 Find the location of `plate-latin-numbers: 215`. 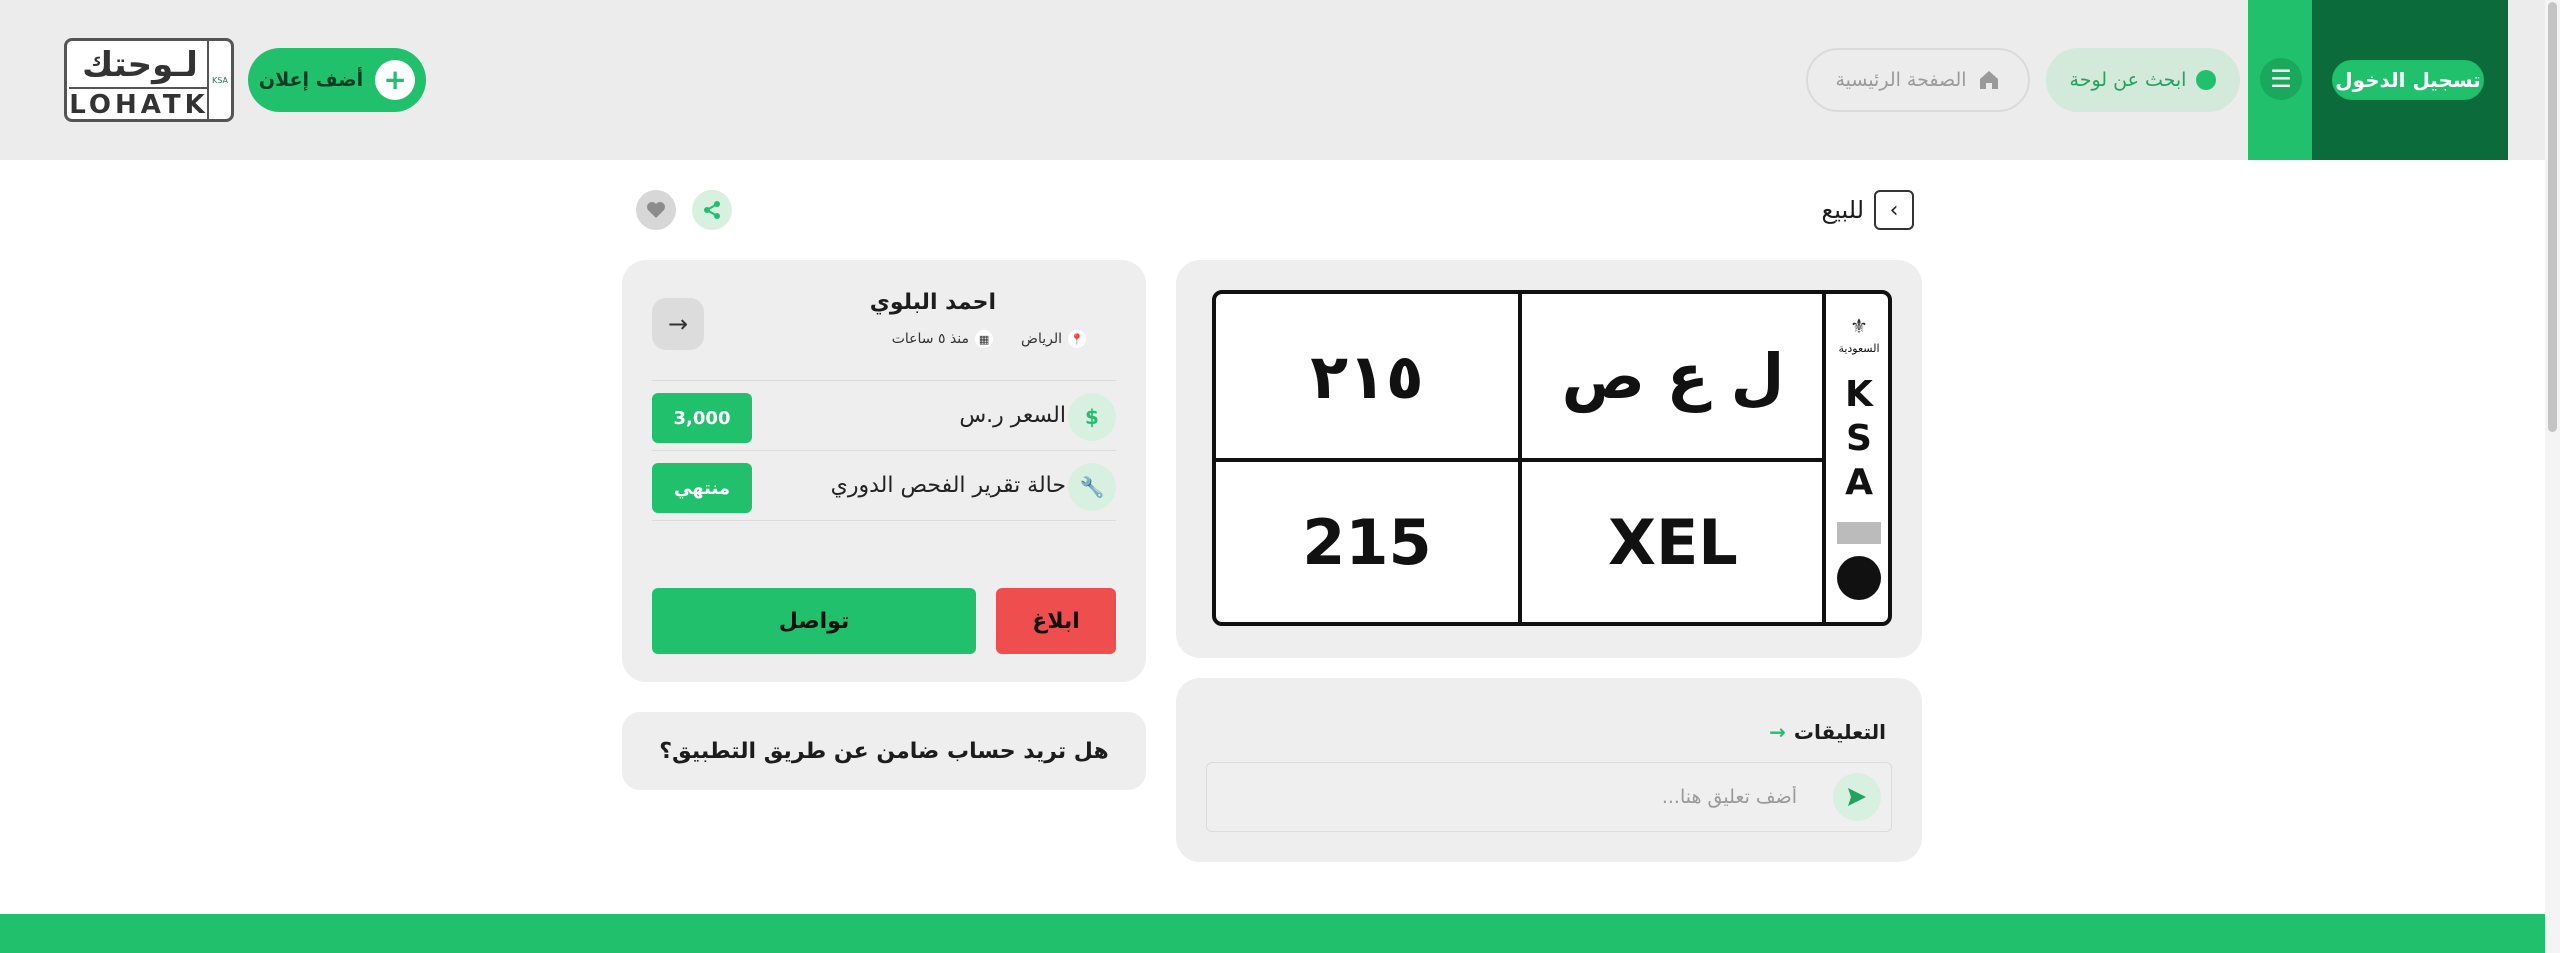

plate-latin-numbers: 215 is located at coordinates (1367, 542).